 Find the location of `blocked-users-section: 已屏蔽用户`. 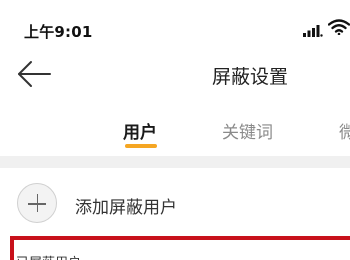

blocked-users-section: 已屏蔽用户 is located at coordinates (180, 248).